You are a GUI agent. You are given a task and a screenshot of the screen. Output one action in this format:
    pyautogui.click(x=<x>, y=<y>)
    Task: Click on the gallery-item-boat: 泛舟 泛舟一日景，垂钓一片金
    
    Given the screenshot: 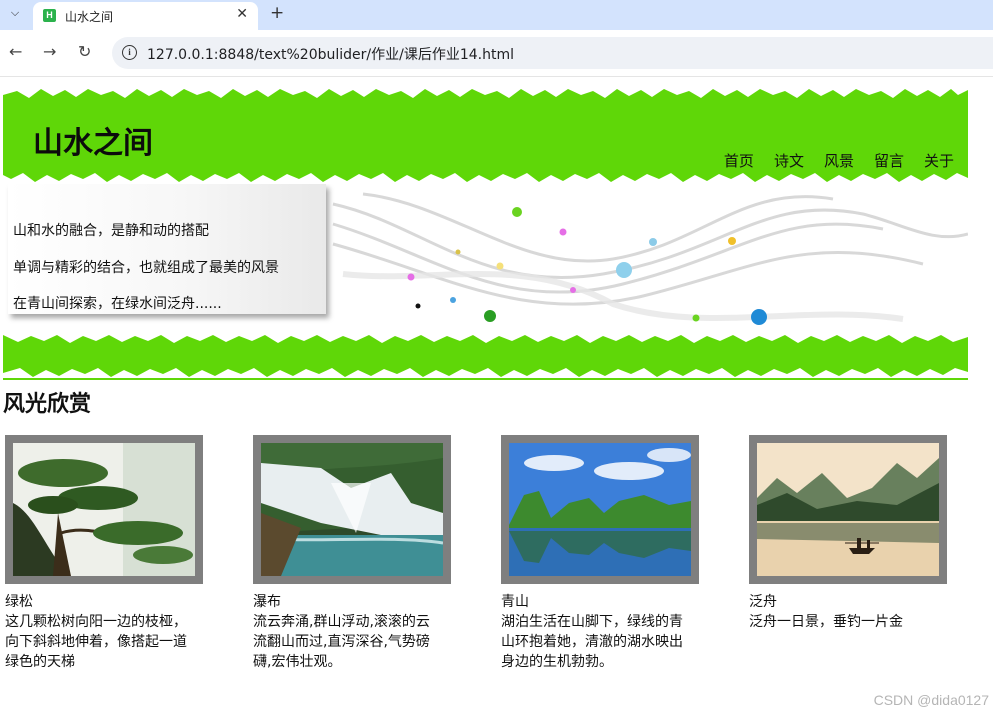 What is the action you would take?
    pyautogui.click(x=849, y=533)
    